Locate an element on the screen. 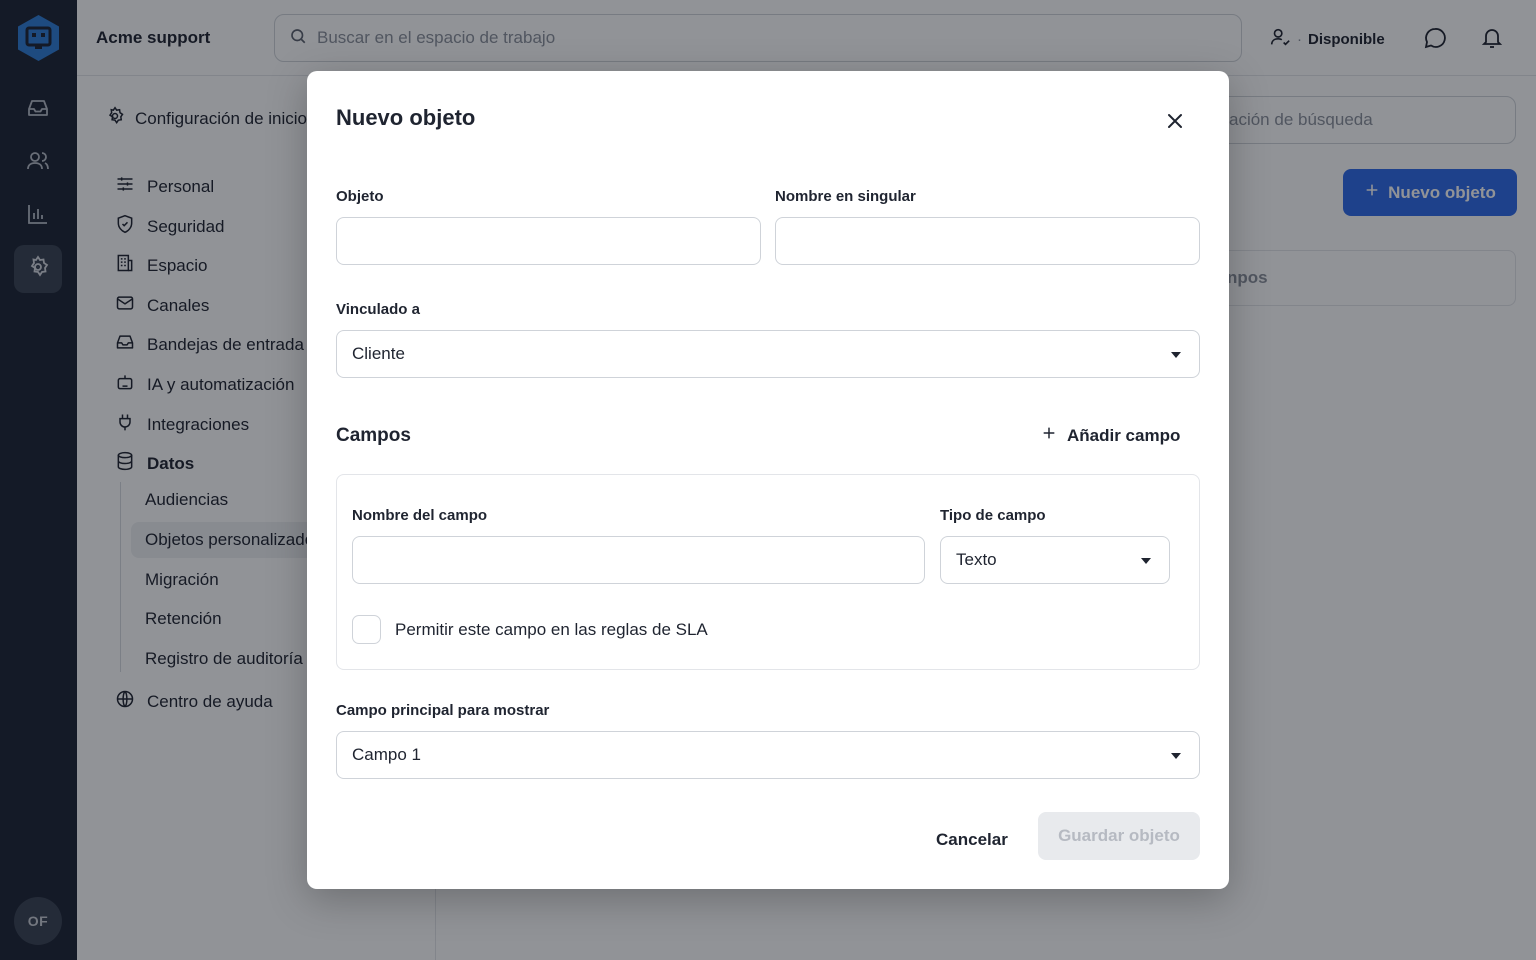 The image size is (1536, 960). singular-name-label: Nombre en singular is located at coordinates (845, 196).